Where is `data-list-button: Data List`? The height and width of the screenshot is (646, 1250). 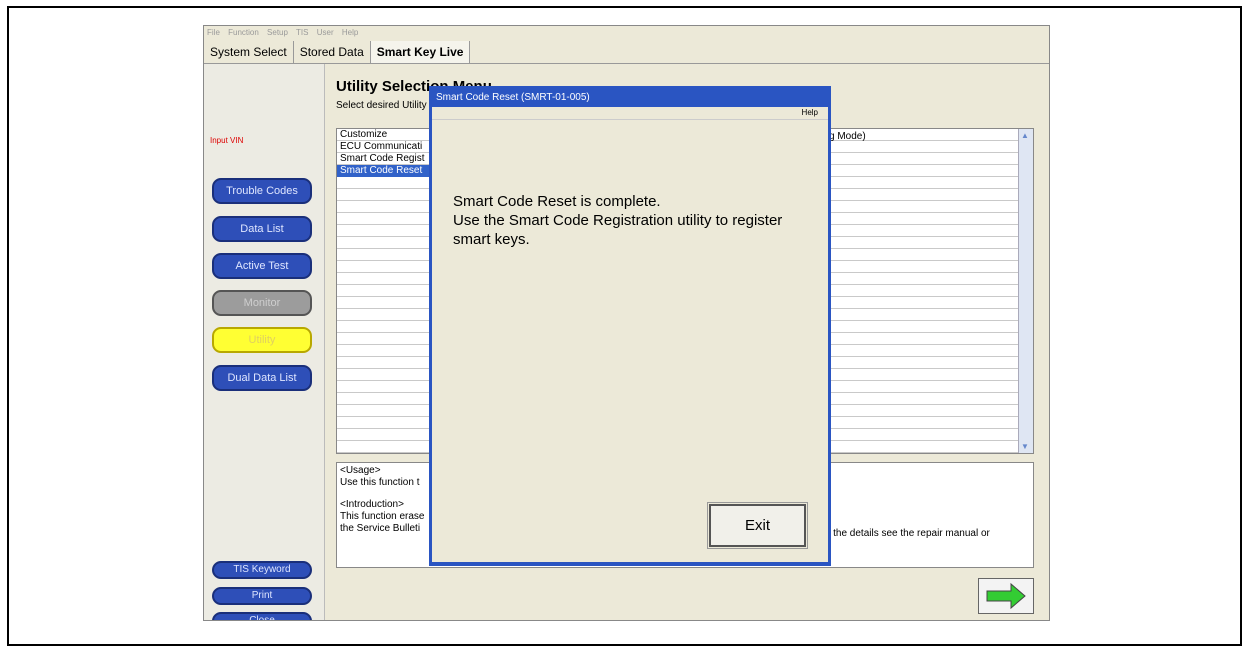 data-list-button: Data List is located at coordinates (262, 229).